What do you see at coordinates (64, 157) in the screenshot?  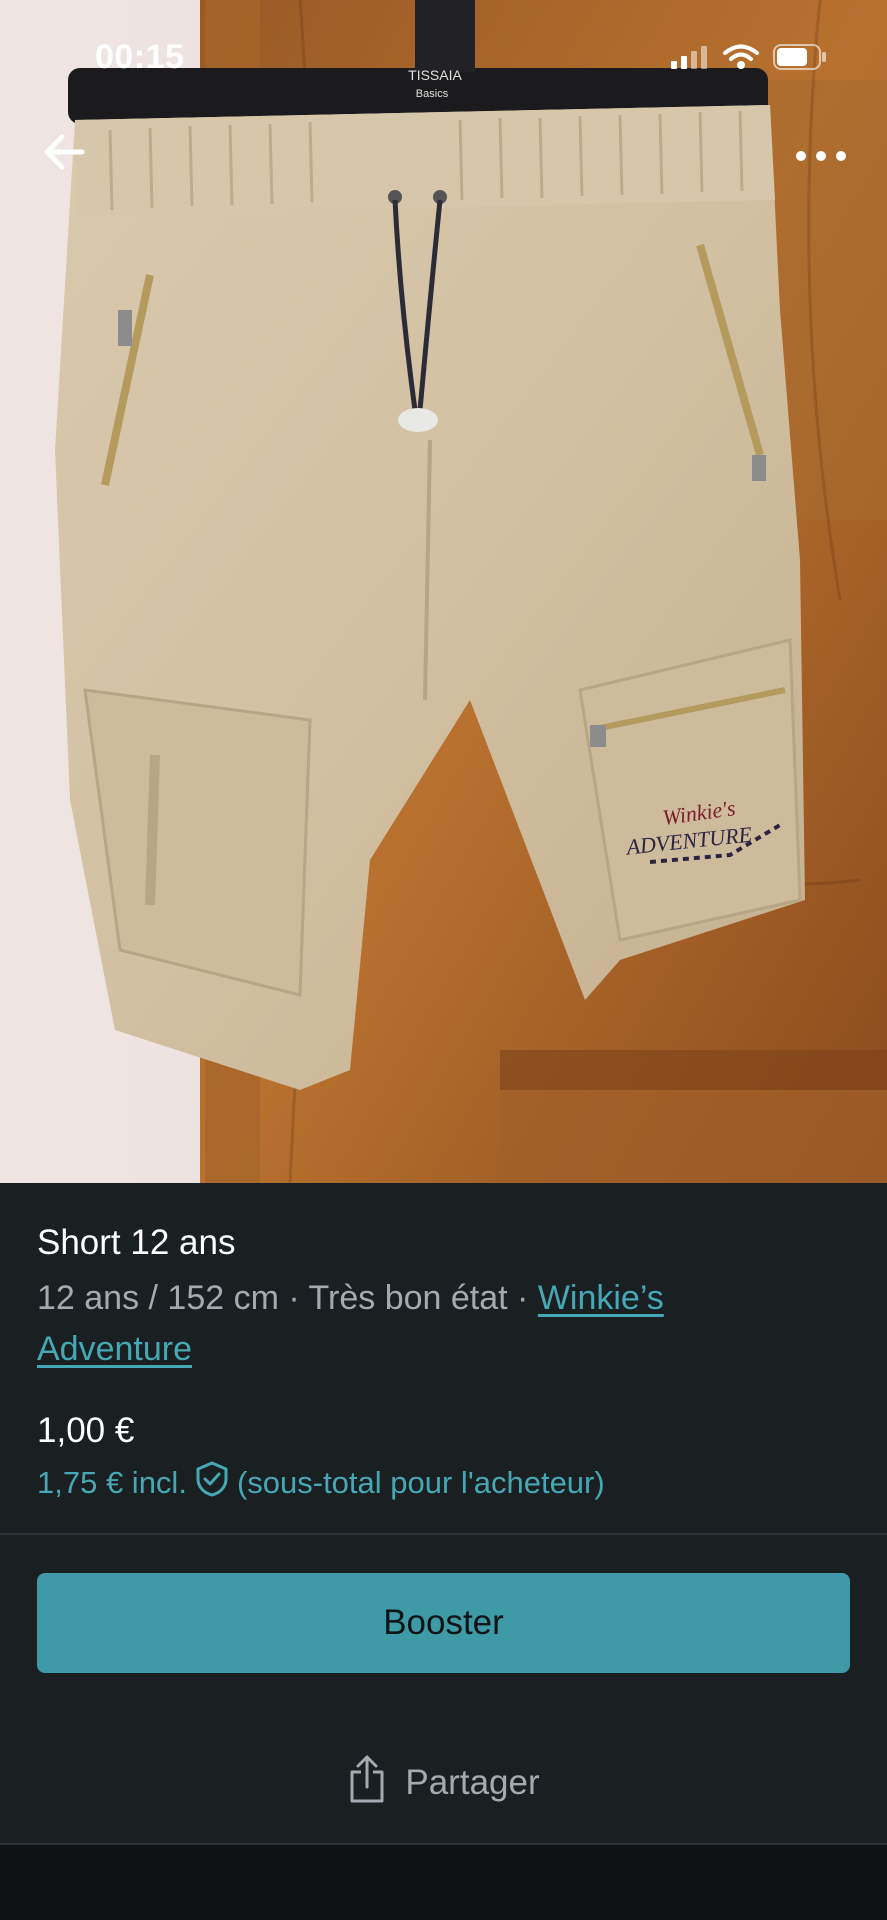 I see `back-arrow-icon` at bounding box center [64, 157].